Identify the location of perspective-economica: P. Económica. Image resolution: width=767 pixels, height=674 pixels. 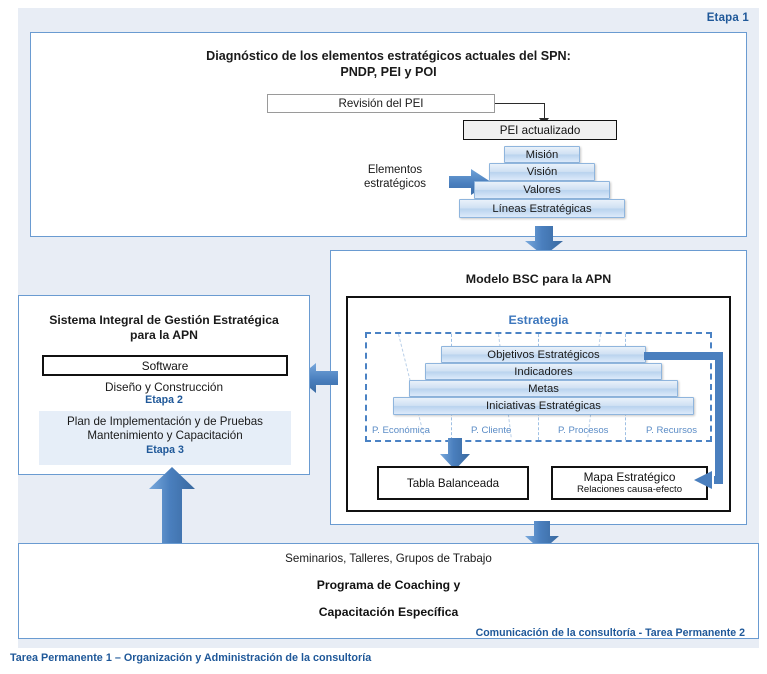
(401, 430).